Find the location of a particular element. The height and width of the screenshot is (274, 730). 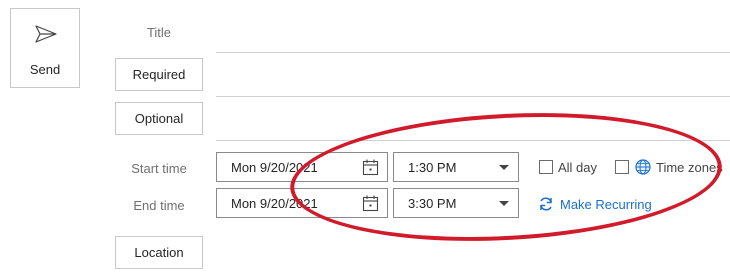

send-label: Send is located at coordinates (45, 69).